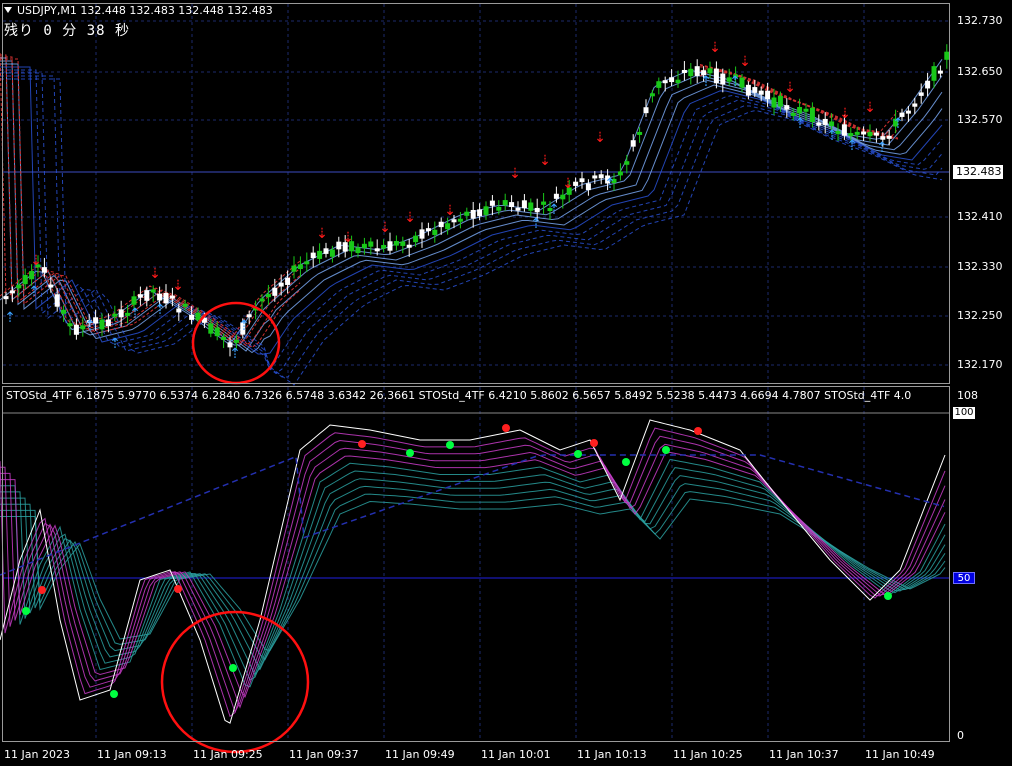 Image resolution: width=1012 pixels, height=766 pixels. I want to click on indicator-axis-bottom: 0, so click(960, 735).